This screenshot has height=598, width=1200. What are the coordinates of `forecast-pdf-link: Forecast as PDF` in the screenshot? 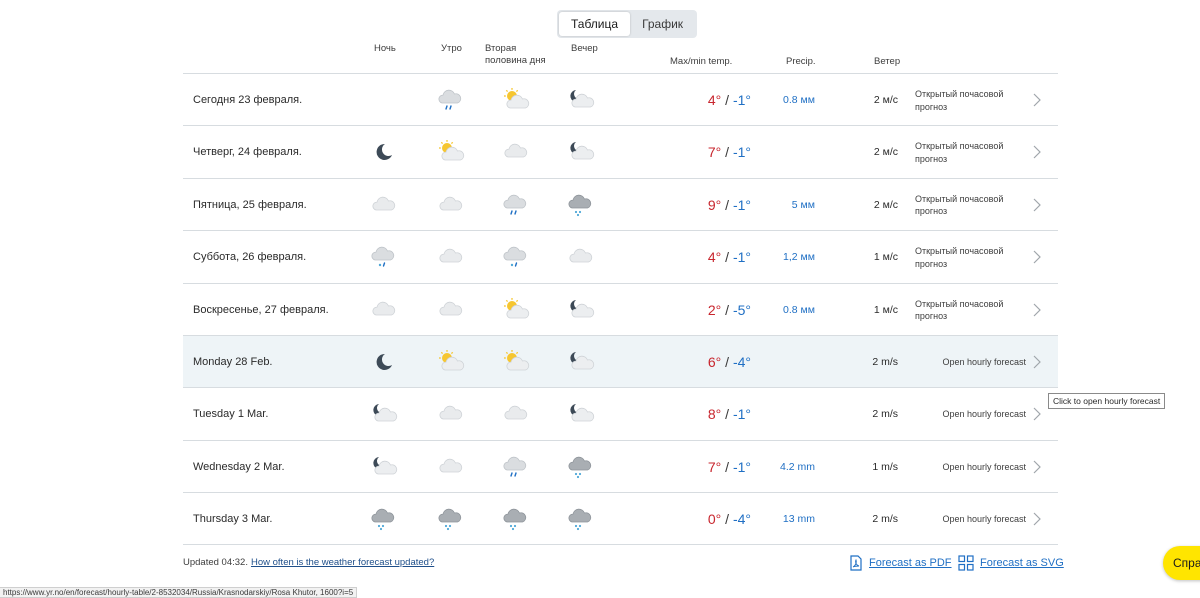 It's located at (900, 563).